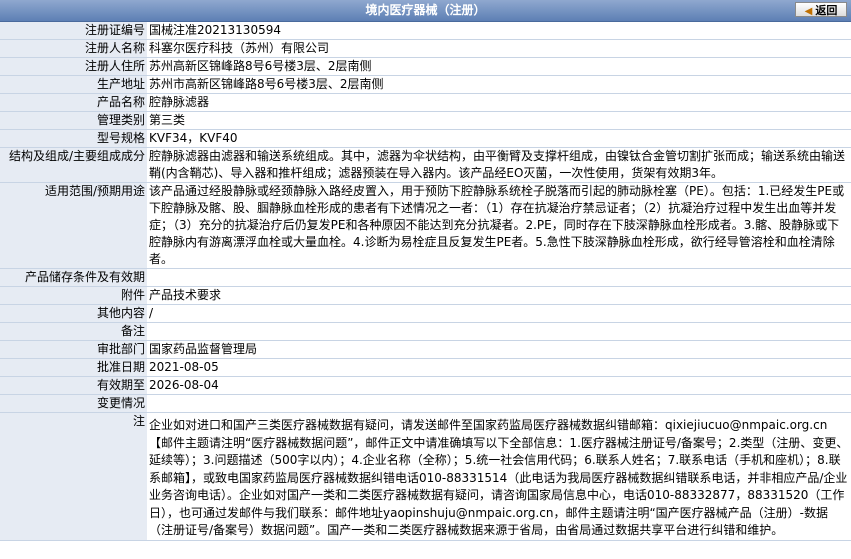  Describe the element at coordinates (73, 84) in the screenshot. I see `field-label: 生产地址` at that location.